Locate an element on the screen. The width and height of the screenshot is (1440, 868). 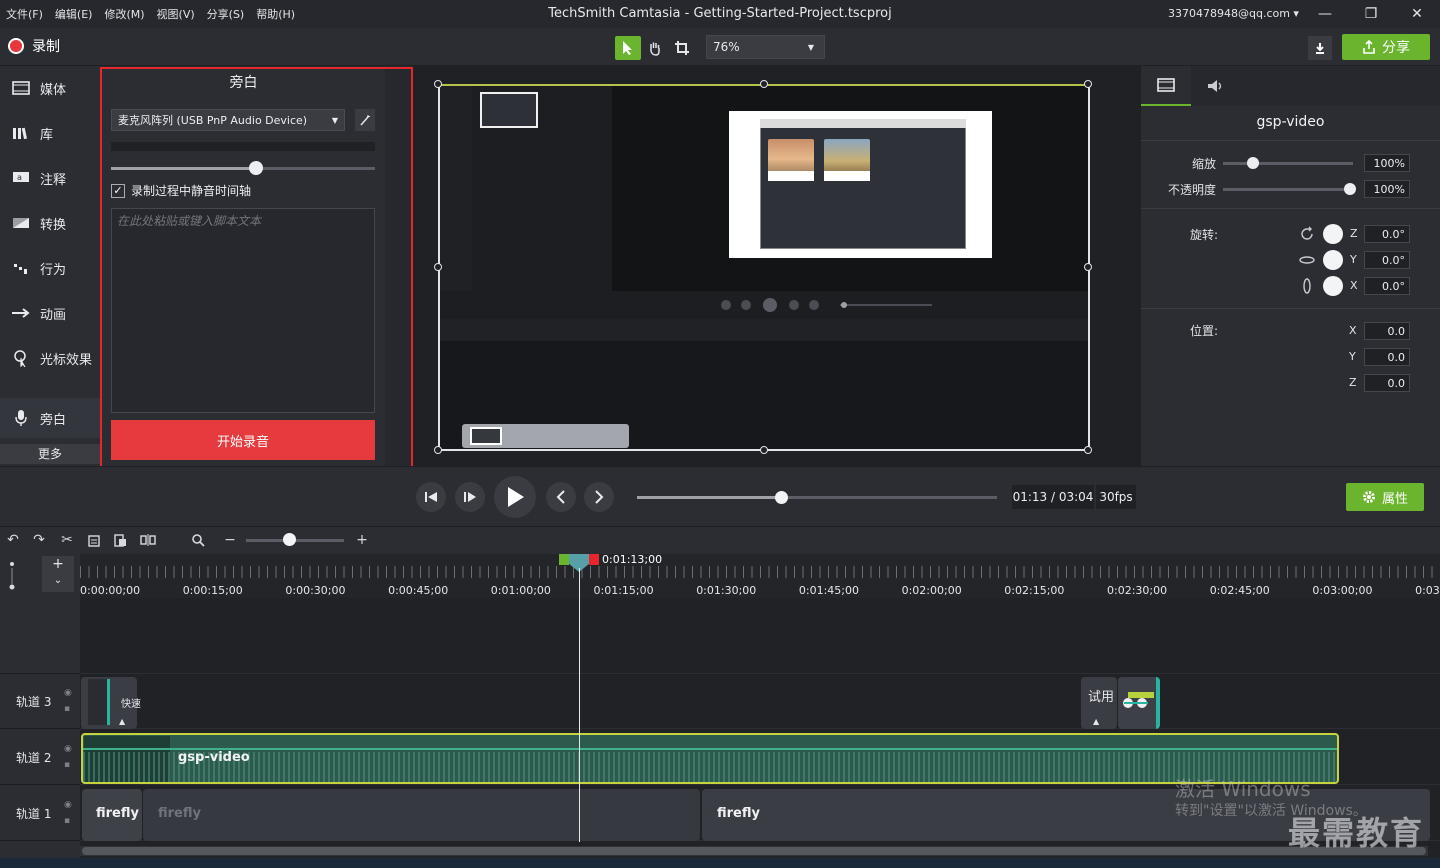
sidebar-item-voice-narration: 旁白 is located at coordinates (50, 418).